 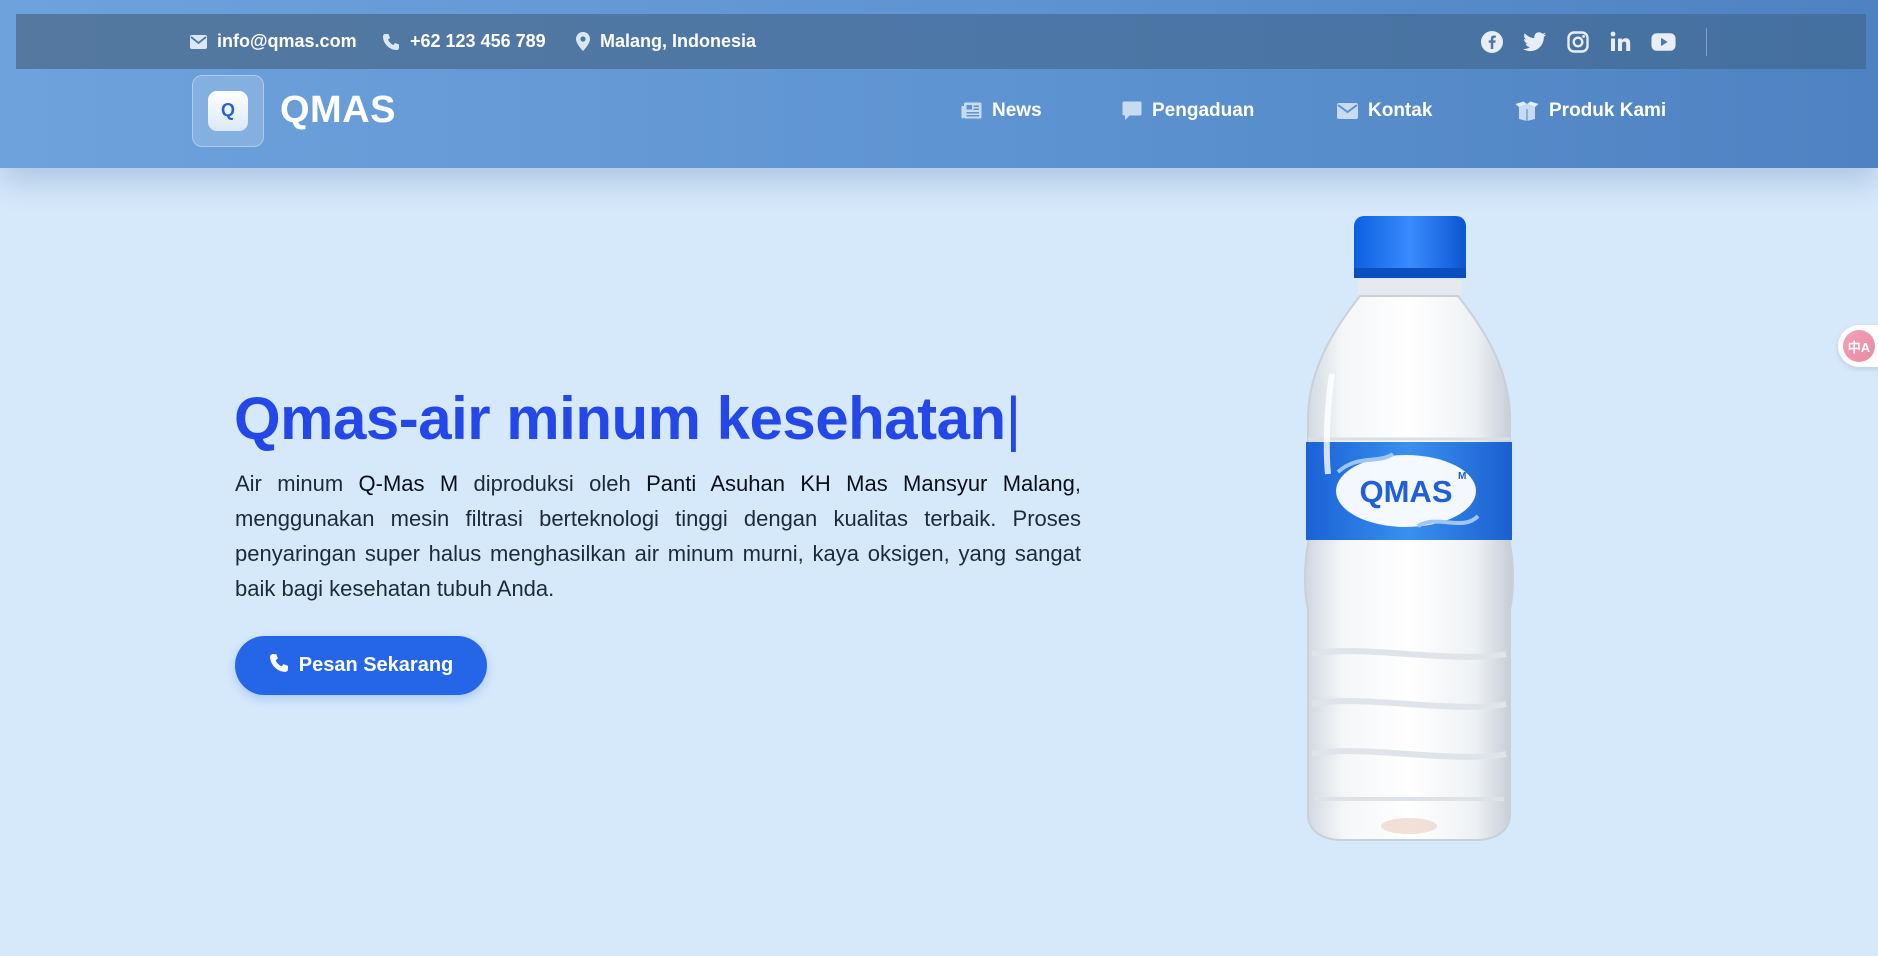 I want to click on nav-item-label: Produk Kami, so click(x=1608, y=110).